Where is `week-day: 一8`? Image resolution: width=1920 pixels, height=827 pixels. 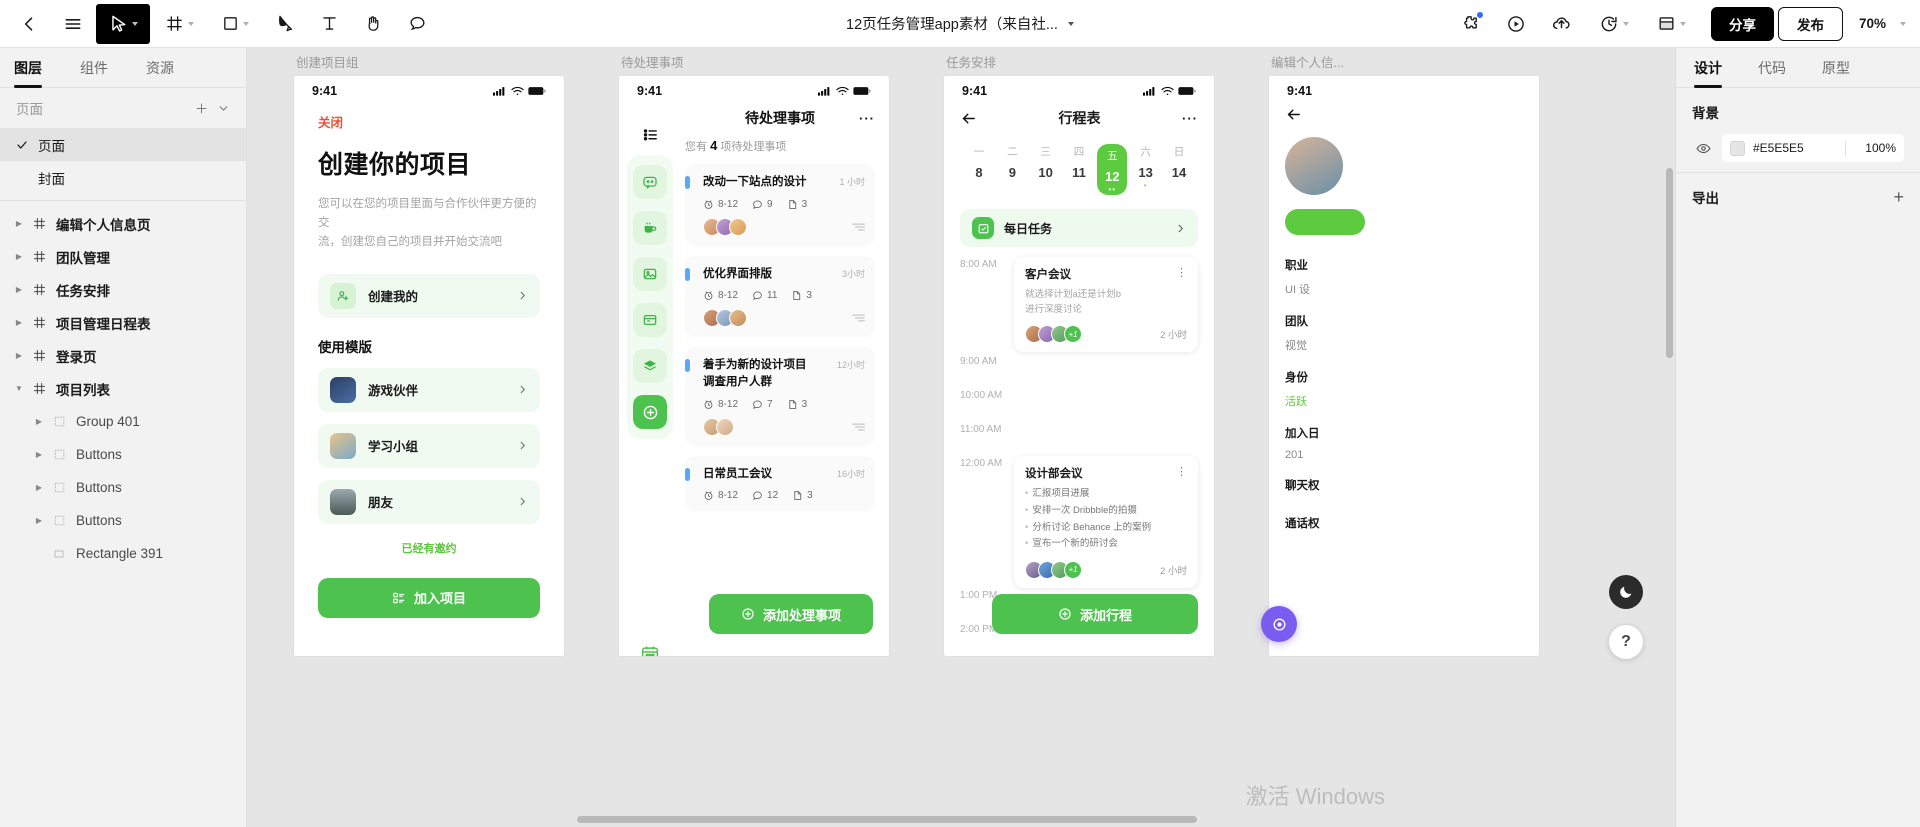
week-day: 一8 is located at coordinates (979, 169).